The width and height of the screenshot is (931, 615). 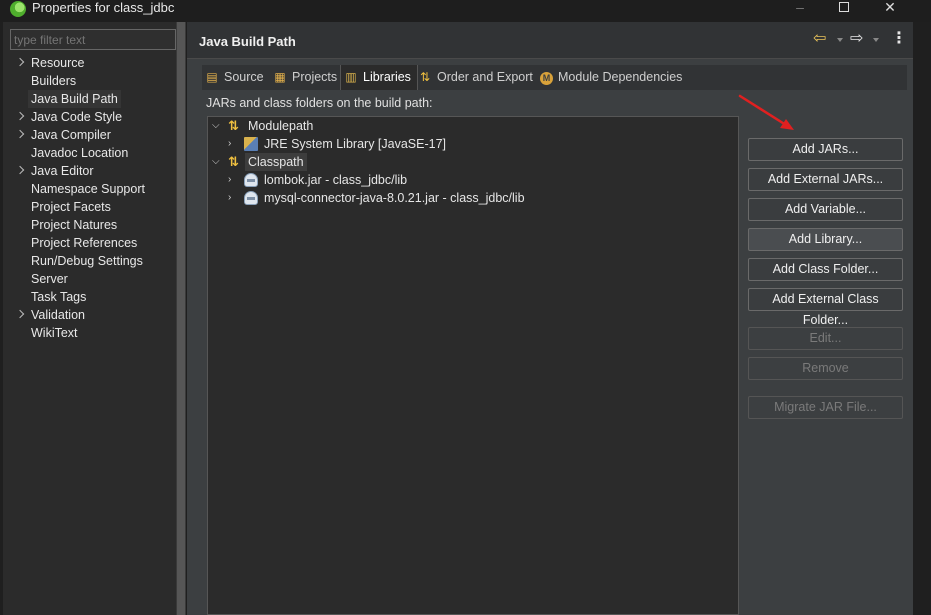 What do you see at coordinates (546, 78) in the screenshot?
I see `module-icon: M` at bounding box center [546, 78].